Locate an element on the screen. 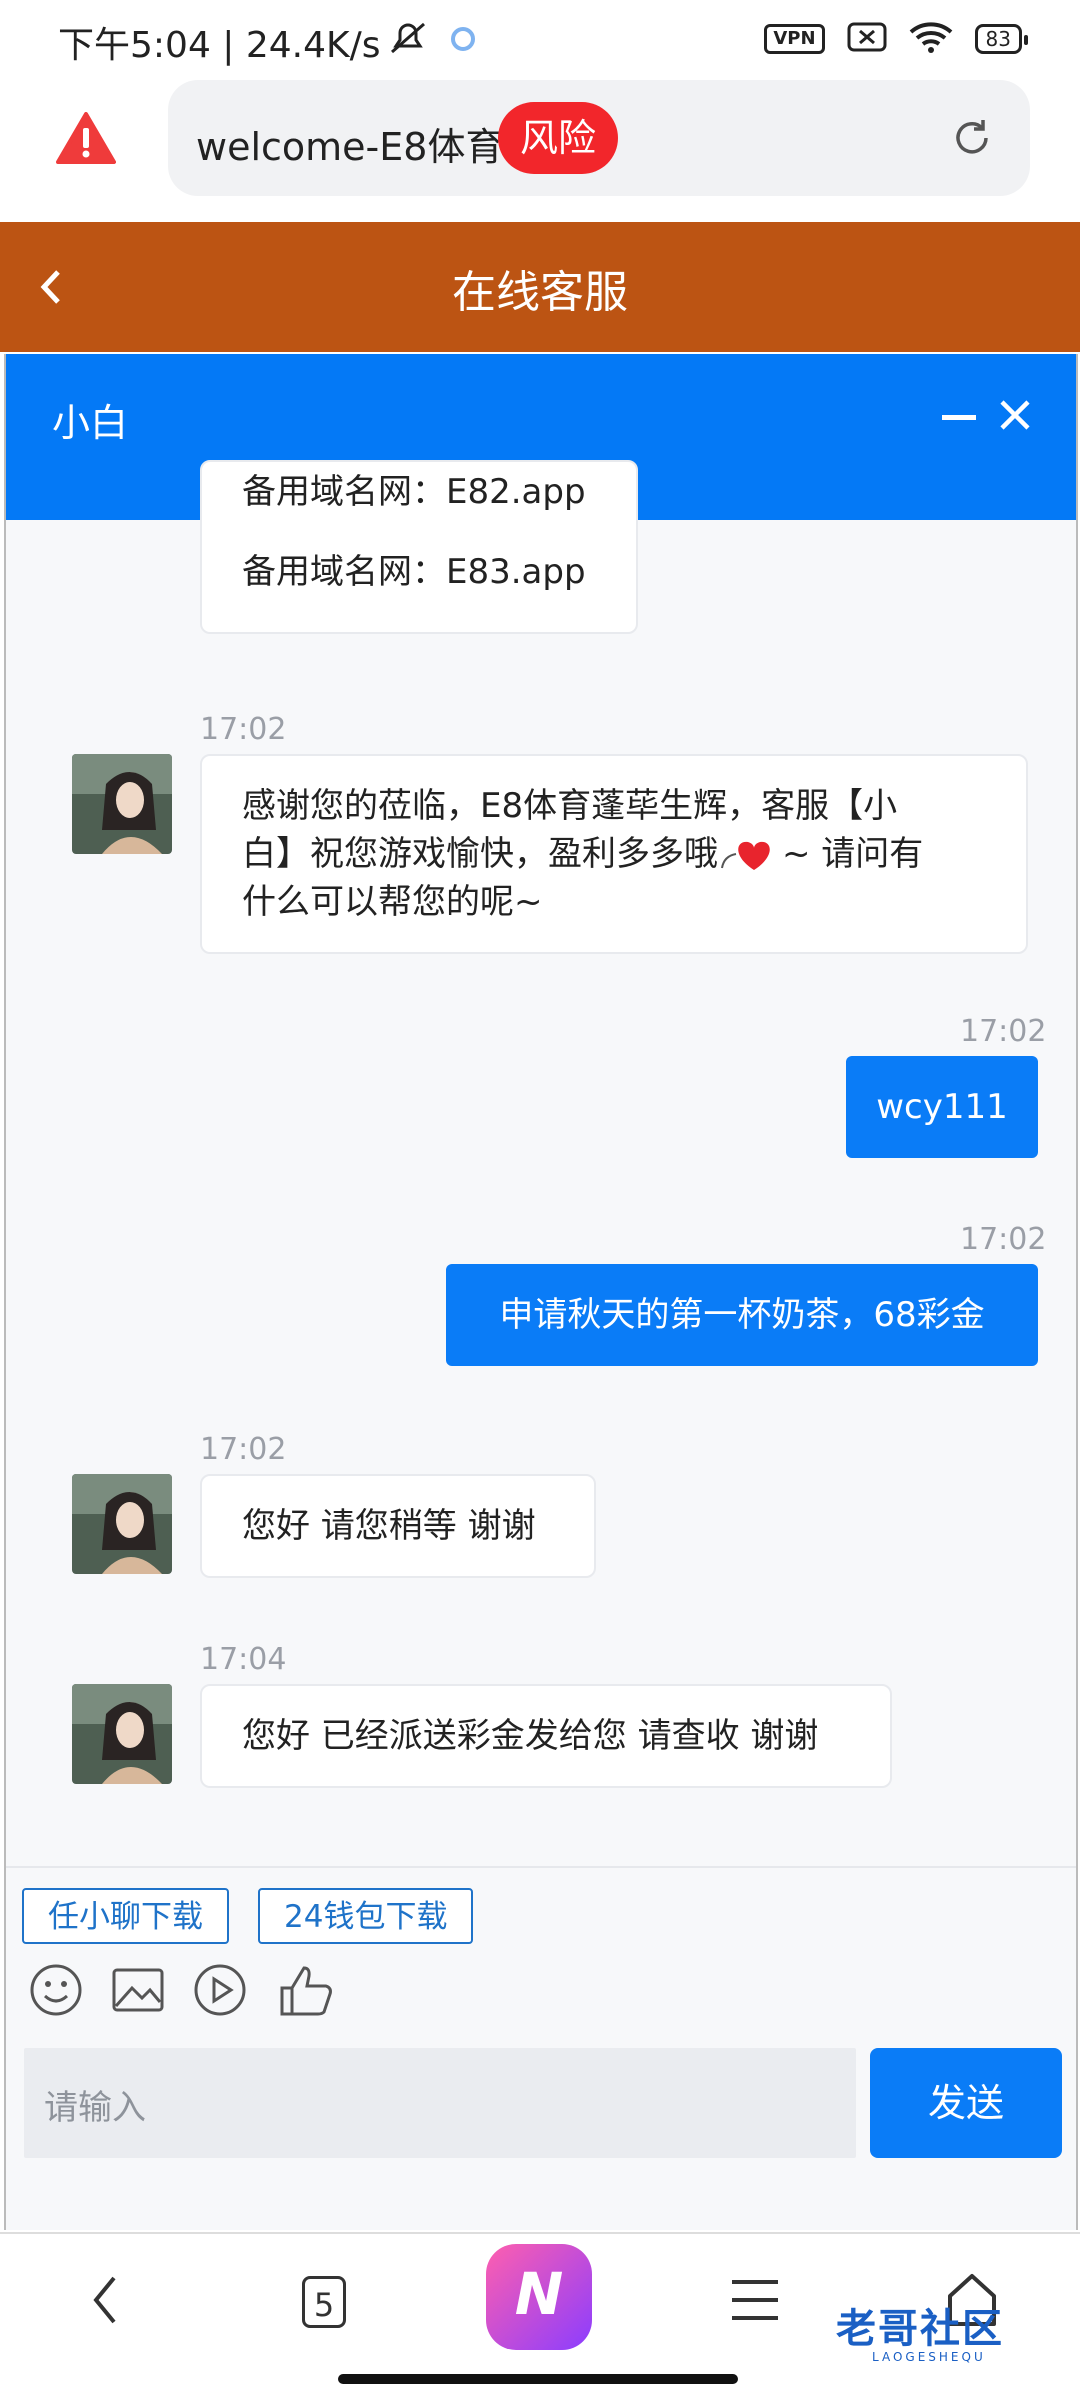 Image resolution: width=1080 pixels, height=2402 pixels. message-bubble-mine: 申请秋天的第一杯奶茶，68彩金 is located at coordinates (742, 1315).